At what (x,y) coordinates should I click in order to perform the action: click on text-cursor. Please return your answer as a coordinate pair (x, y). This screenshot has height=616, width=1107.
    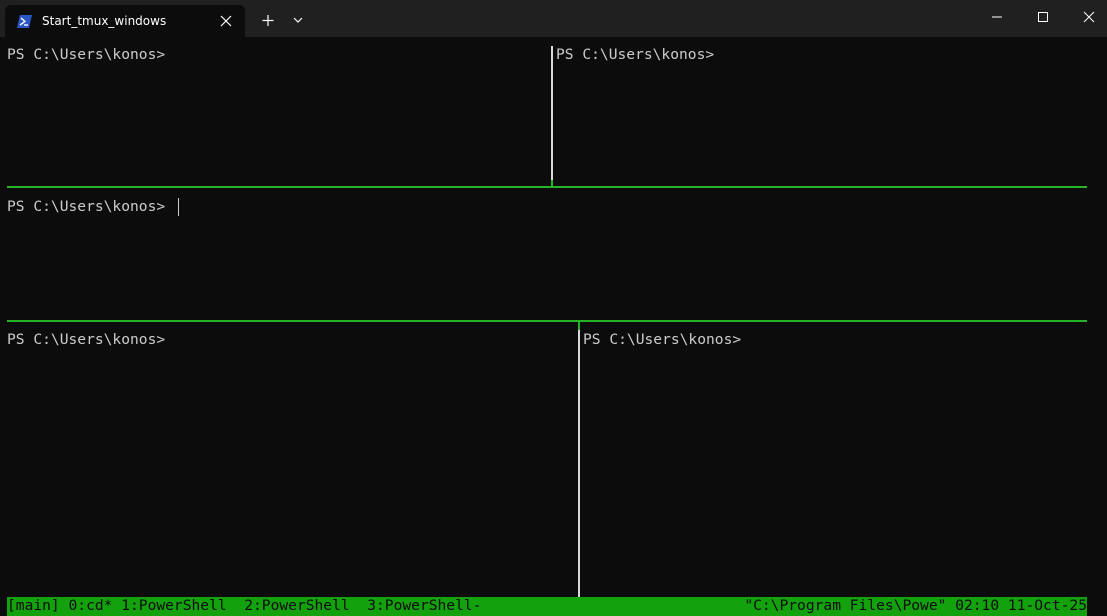
    Looking at the image, I should click on (178, 207).